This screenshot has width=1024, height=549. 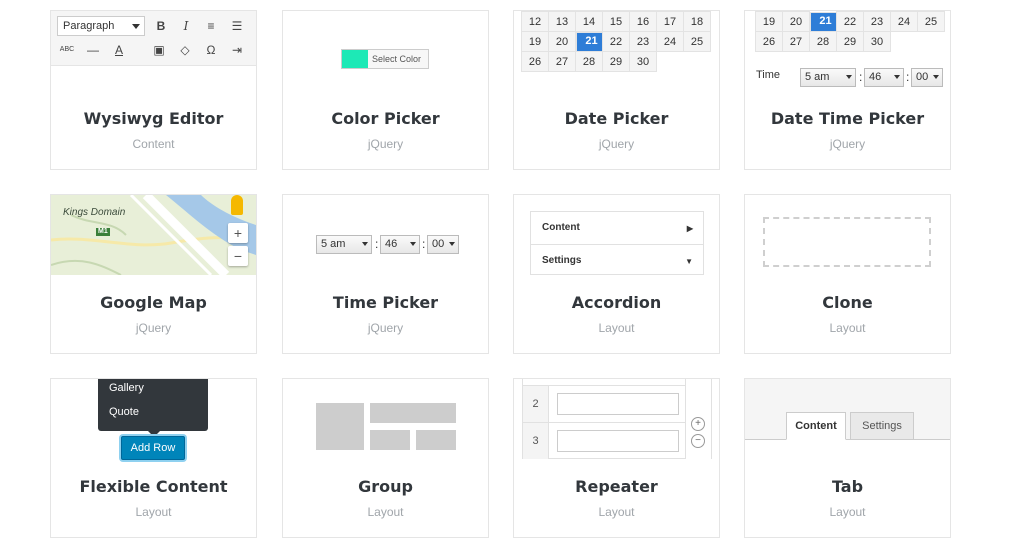 I want to click on horizontal-rule-icon: —, so click(x=93, y=50).